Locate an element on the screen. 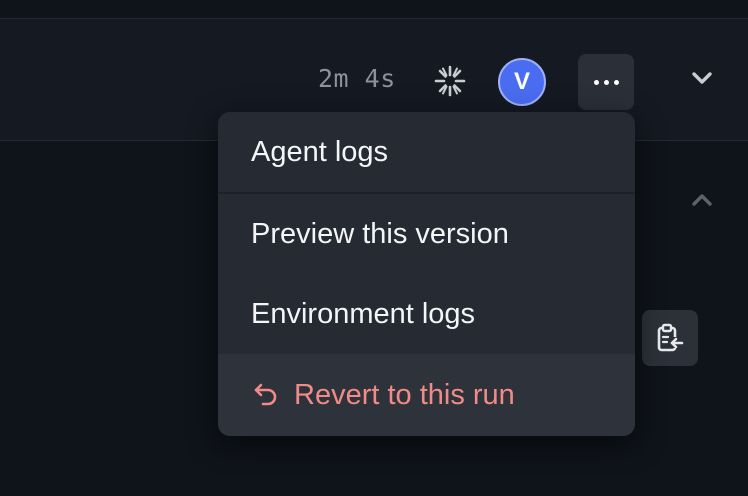 Image resolution: width=748 pixels, height=496 pixels. clipboard-import-icon is located at coordinates (670, 337).